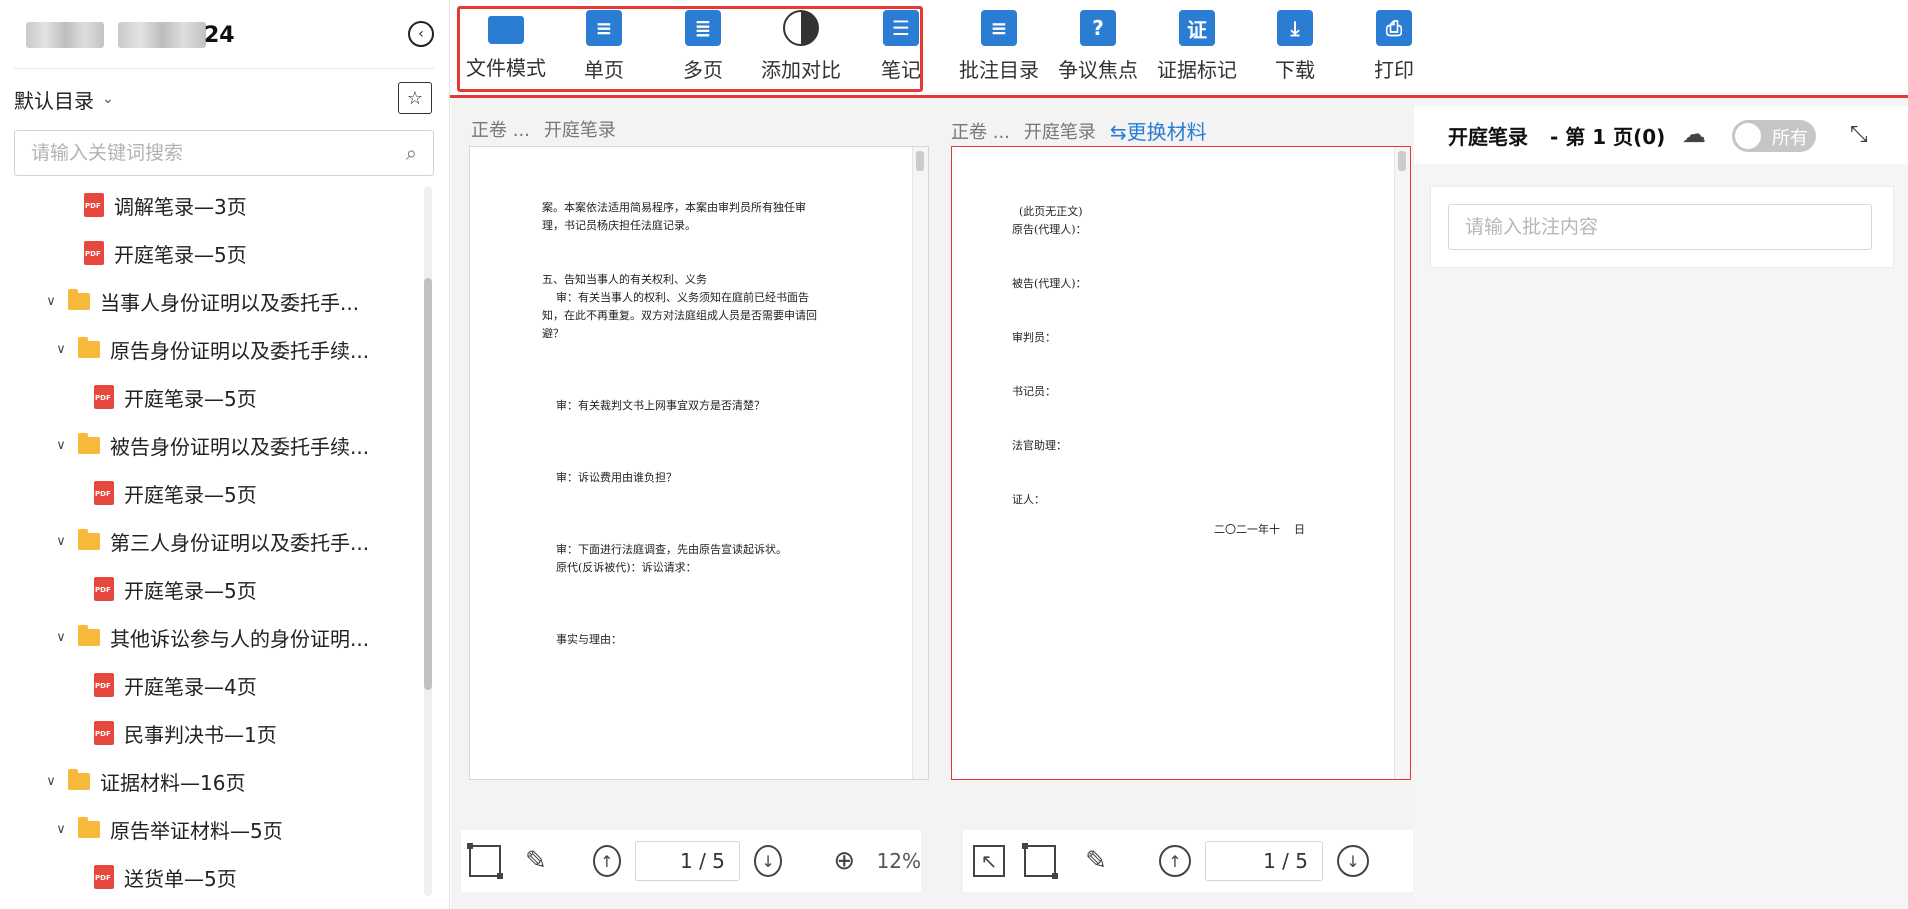 The height and width of the screenshot is (909, 1908). I want to click on case-title: 24, so click(130, 35).